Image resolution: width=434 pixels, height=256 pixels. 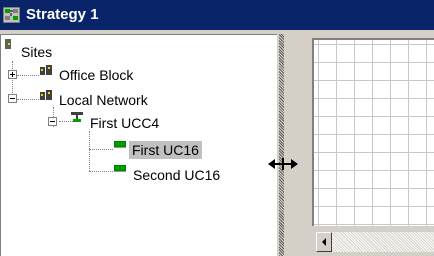 What do you see at coordinates (36, 52) in the screenshot?
I see `tree-item-sites: Sites` at bounding box center [36, 52].